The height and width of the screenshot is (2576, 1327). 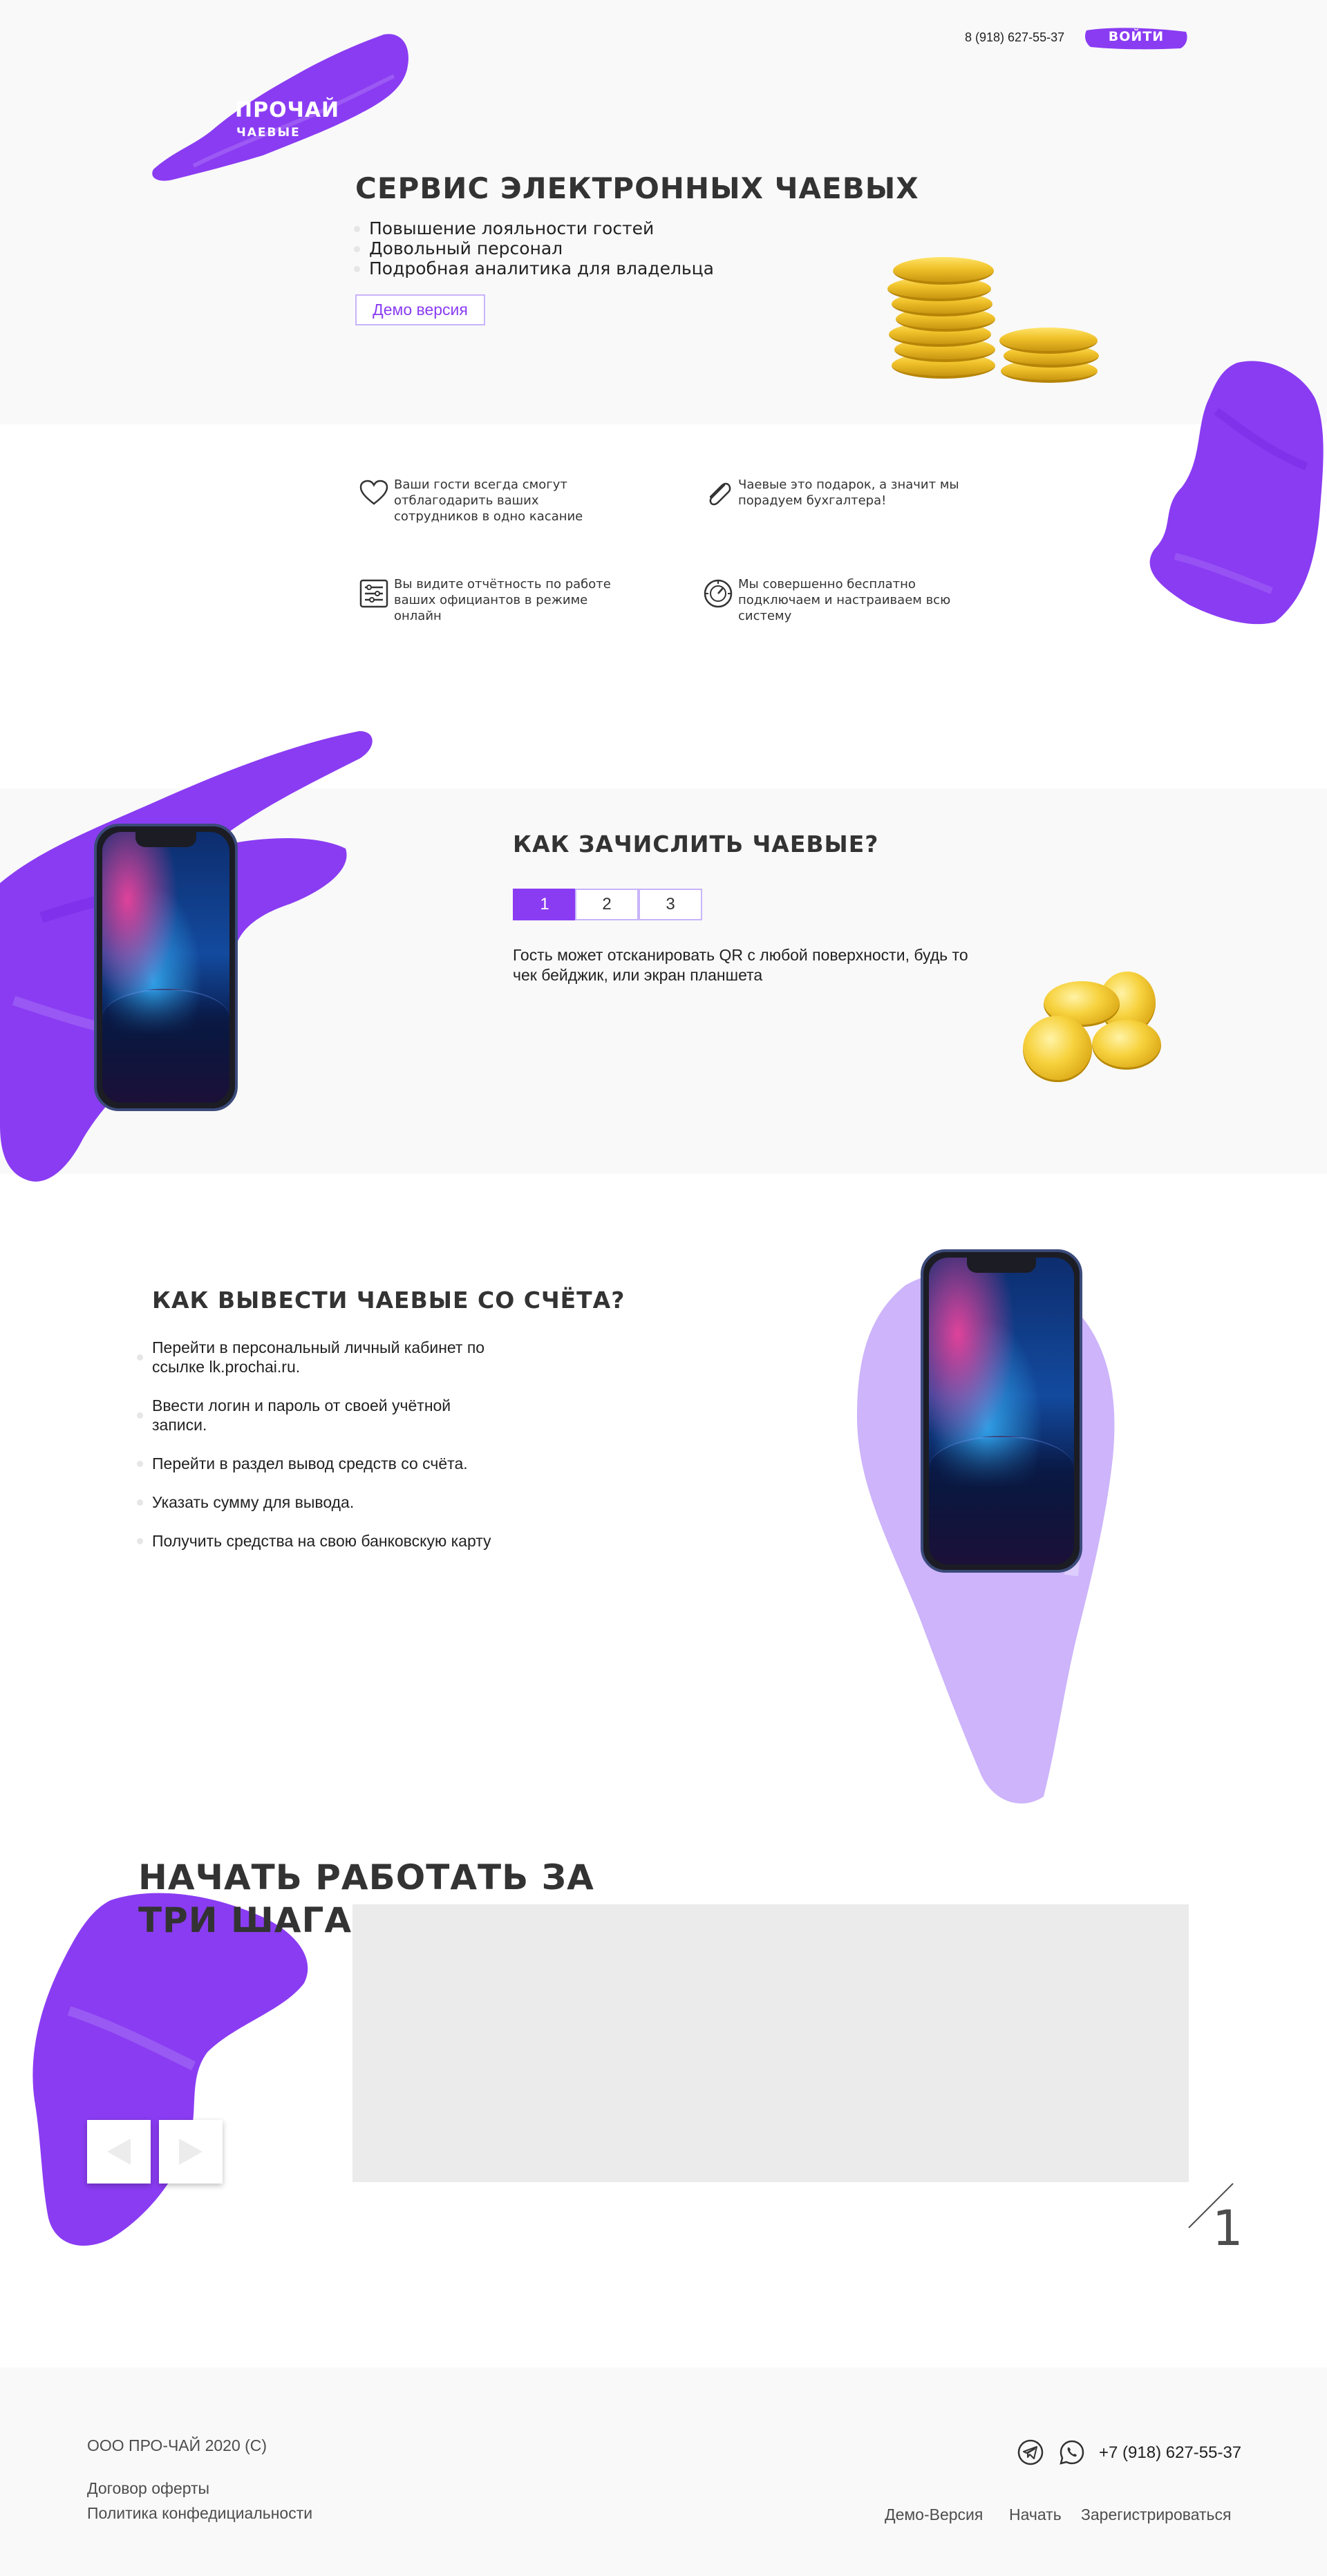 I want to click on step-tab-2: 2, so click(x=607, y=904).